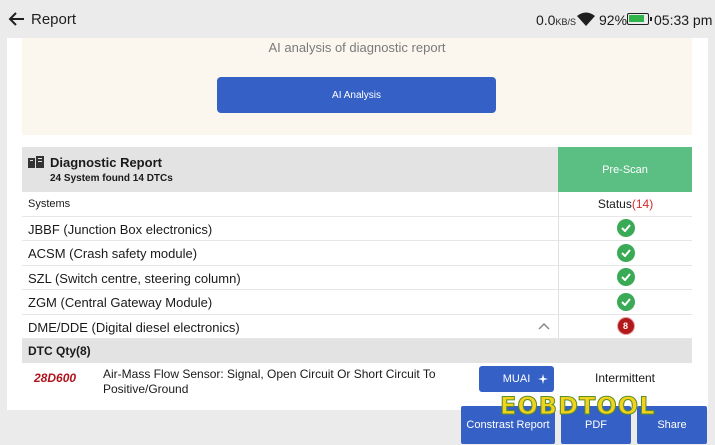  I want to click on system-name: DME/DDE (Digital diesel electronics), so click(134, 327).